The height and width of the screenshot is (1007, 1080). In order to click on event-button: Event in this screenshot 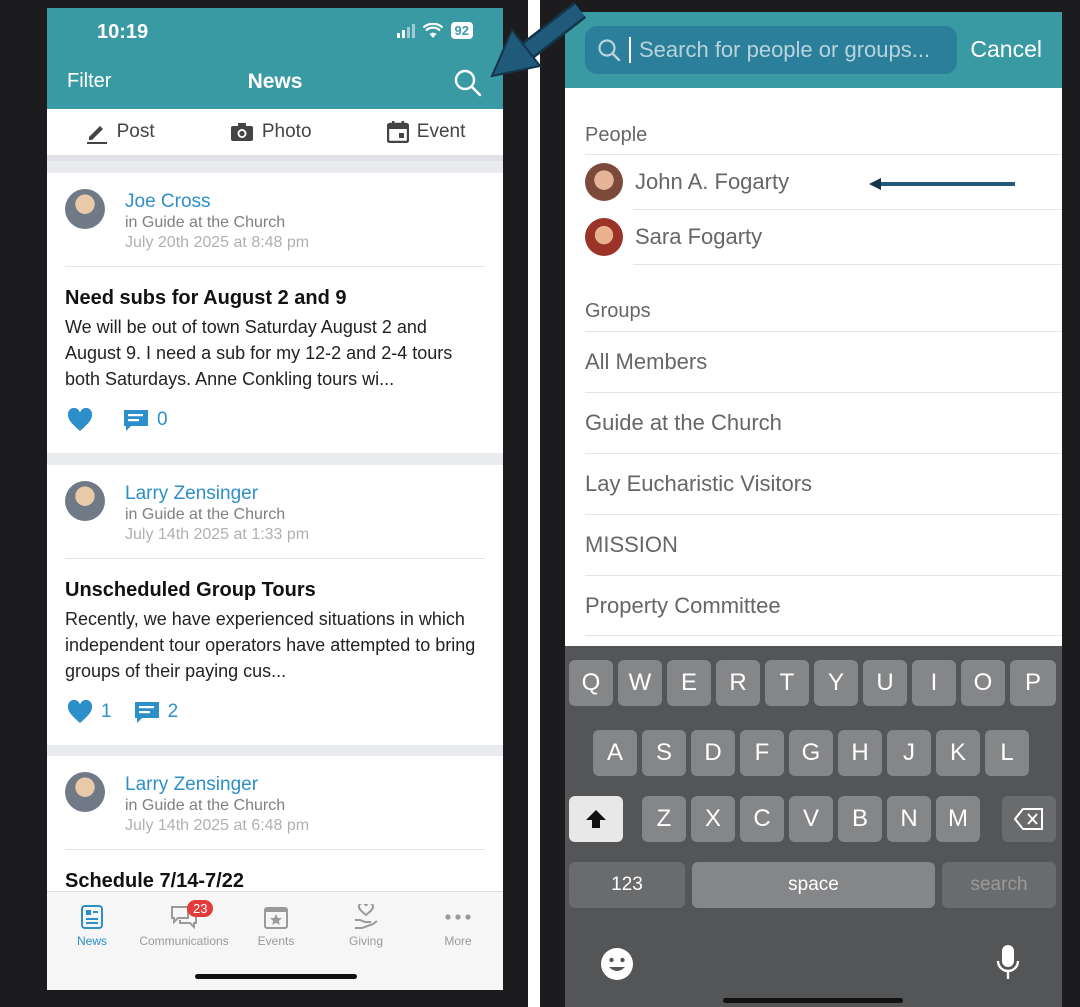, I will do `click(426, 132)`.